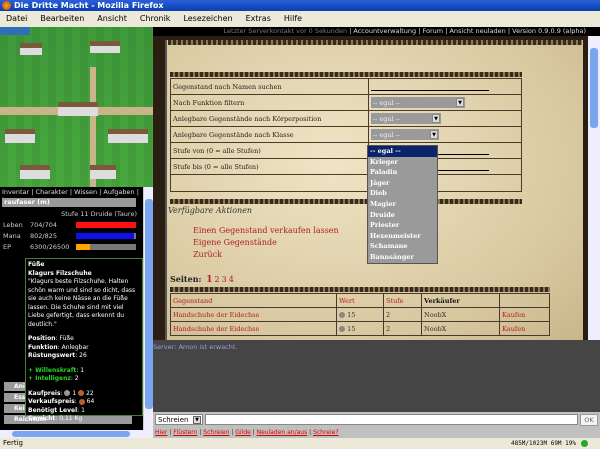  What do you see at coordinates (209, 280) in the screenshot?
I see `page-link: 1` at bounding box center [209, 280].